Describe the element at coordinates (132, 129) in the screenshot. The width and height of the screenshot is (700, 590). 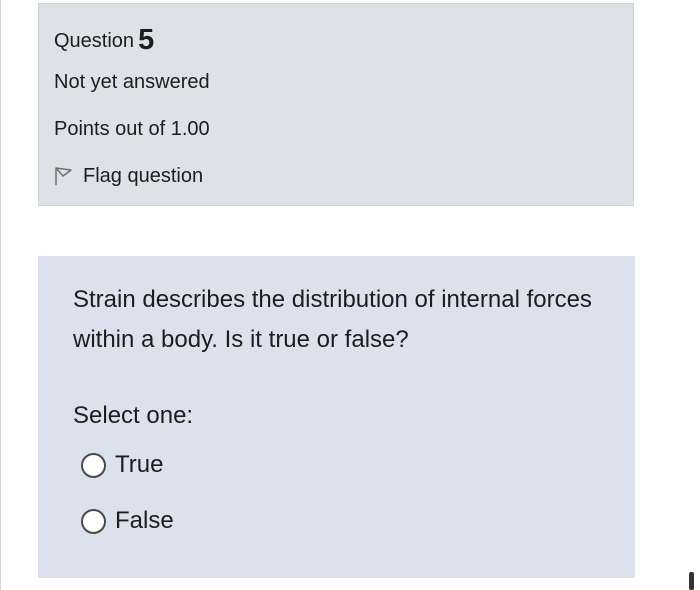
I see `question-grade: Points out of 1.00` at that location.